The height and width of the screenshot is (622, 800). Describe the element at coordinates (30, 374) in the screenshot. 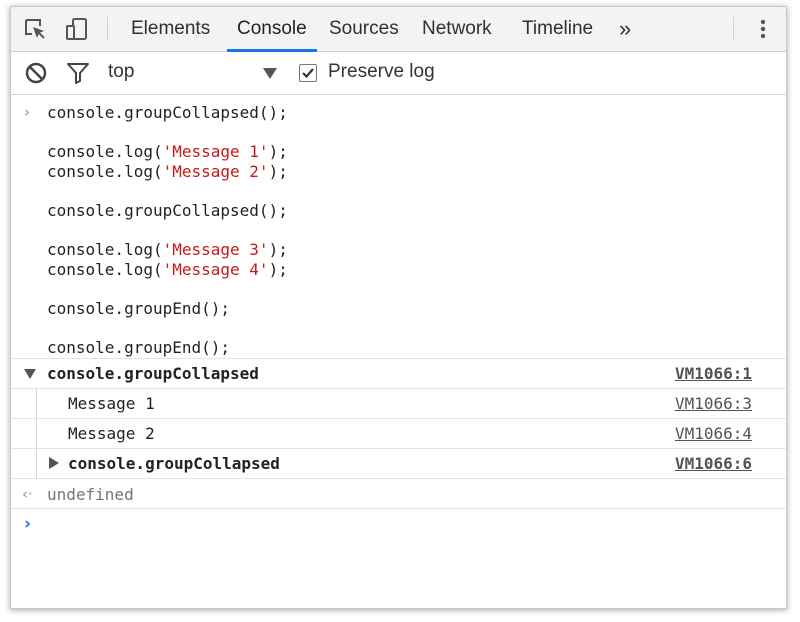

I see `expand-triangle-icon` at that location.